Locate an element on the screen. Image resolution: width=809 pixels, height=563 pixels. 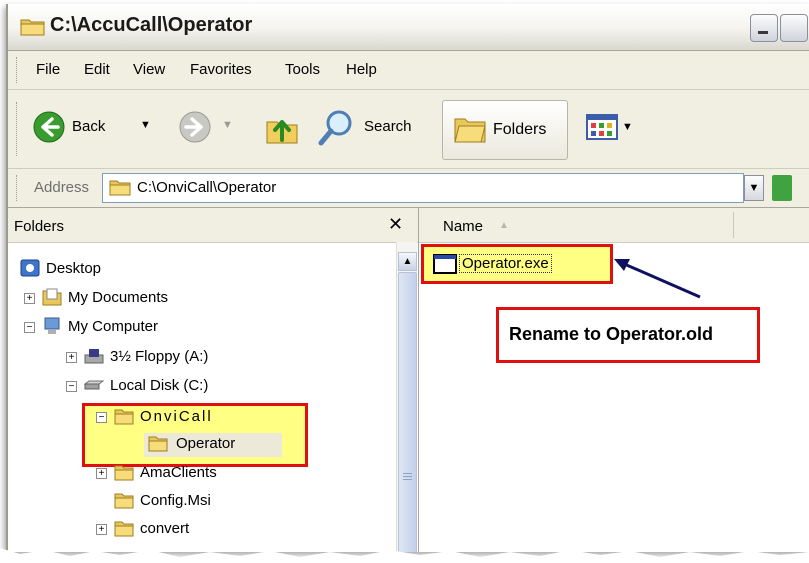
tree-item-label: convert is located at coordinates (165, 528).